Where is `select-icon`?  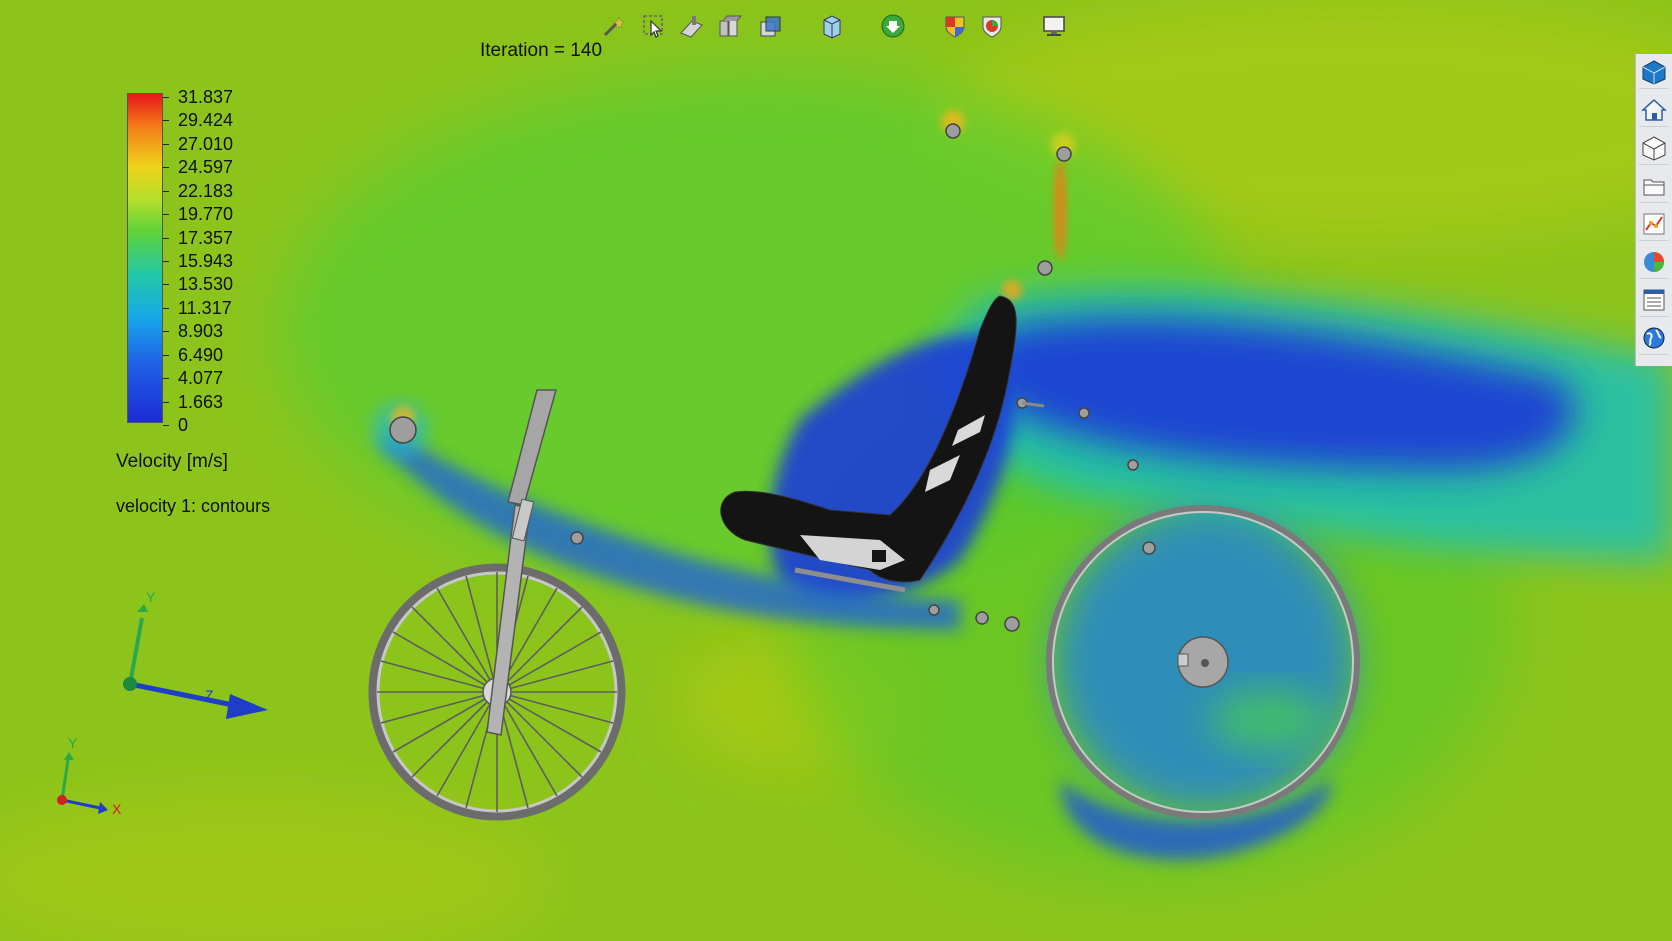 select-icon is located at coordinates (654, 26).